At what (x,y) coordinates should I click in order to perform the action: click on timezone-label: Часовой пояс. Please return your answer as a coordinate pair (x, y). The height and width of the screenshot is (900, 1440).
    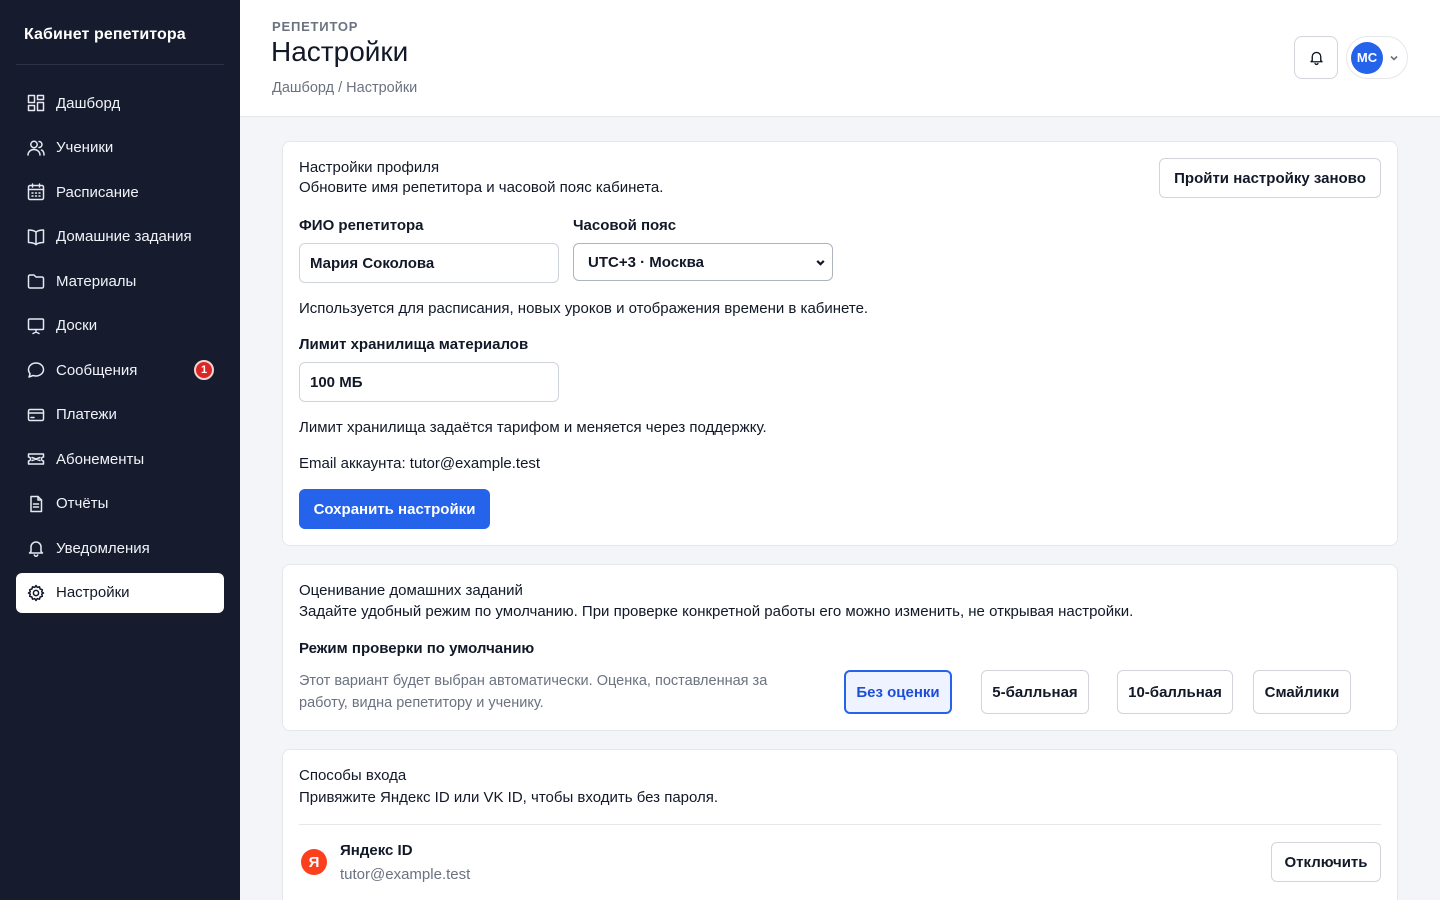
    Looking at the image, I should click on (625, 225).